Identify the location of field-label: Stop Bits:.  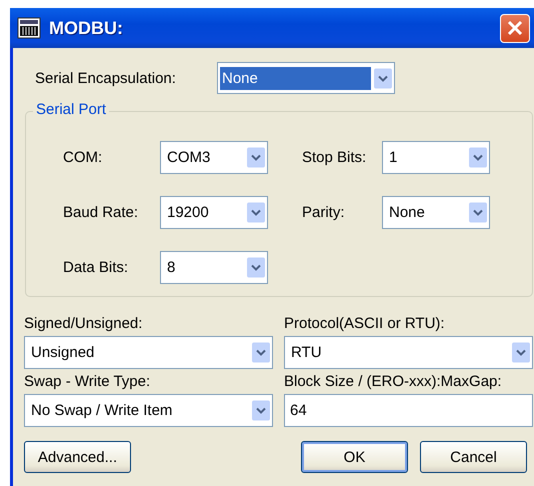
(335, 157).